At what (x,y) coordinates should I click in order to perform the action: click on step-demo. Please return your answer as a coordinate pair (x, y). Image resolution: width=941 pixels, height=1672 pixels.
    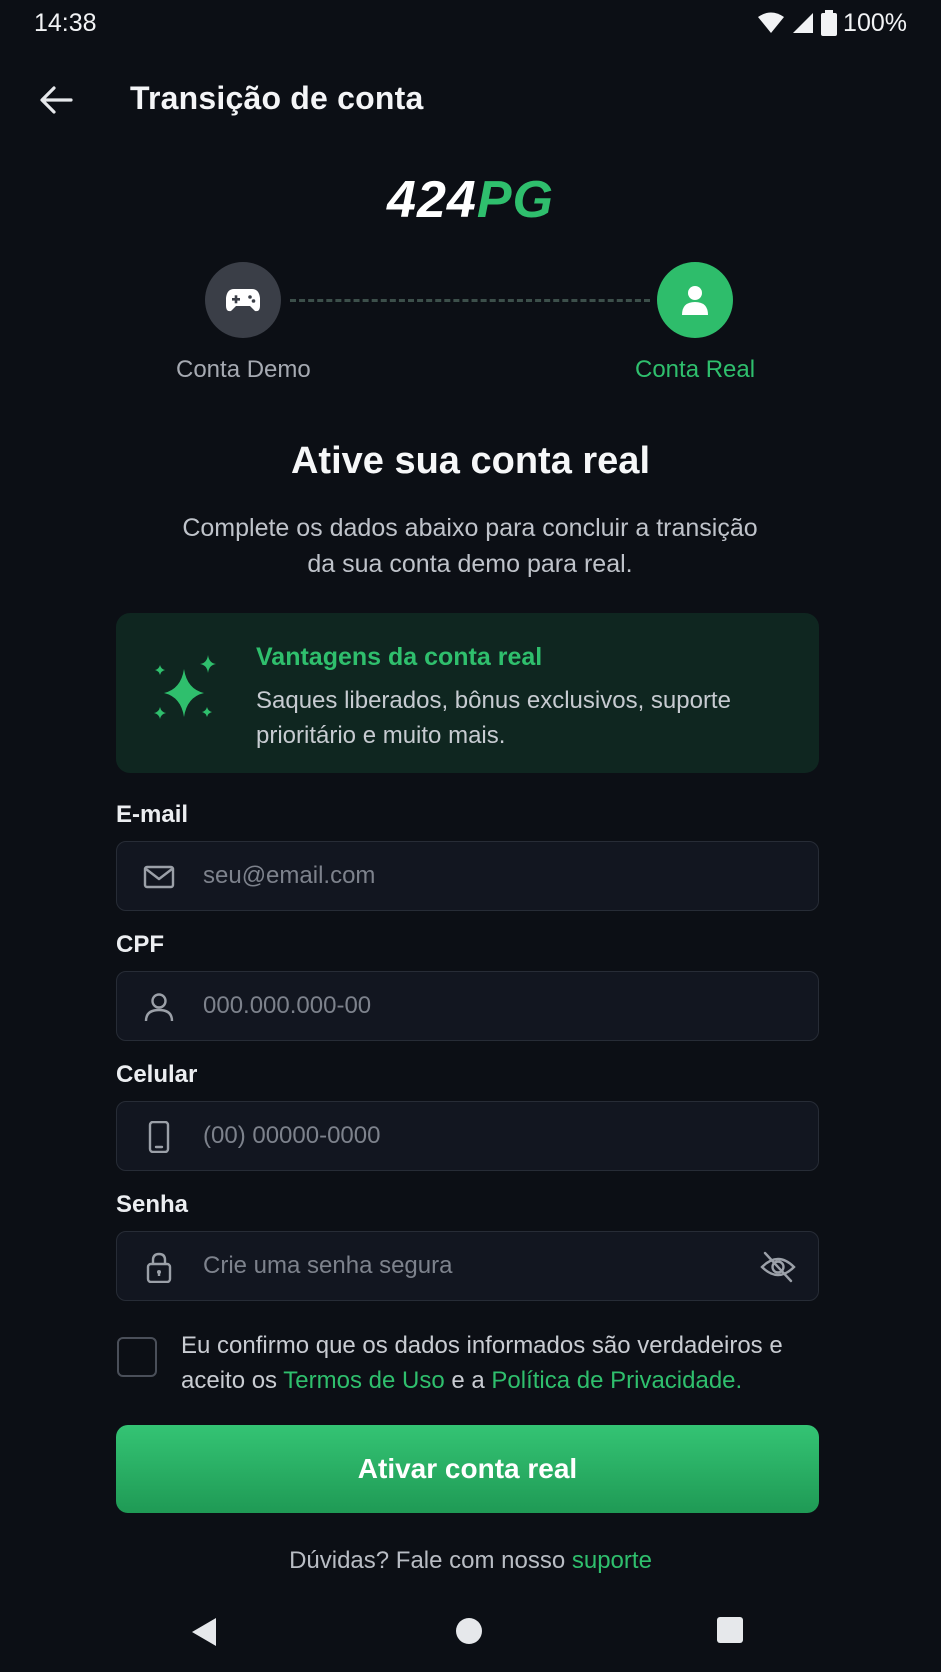
    Looking at the image, I should click on (243, 300).